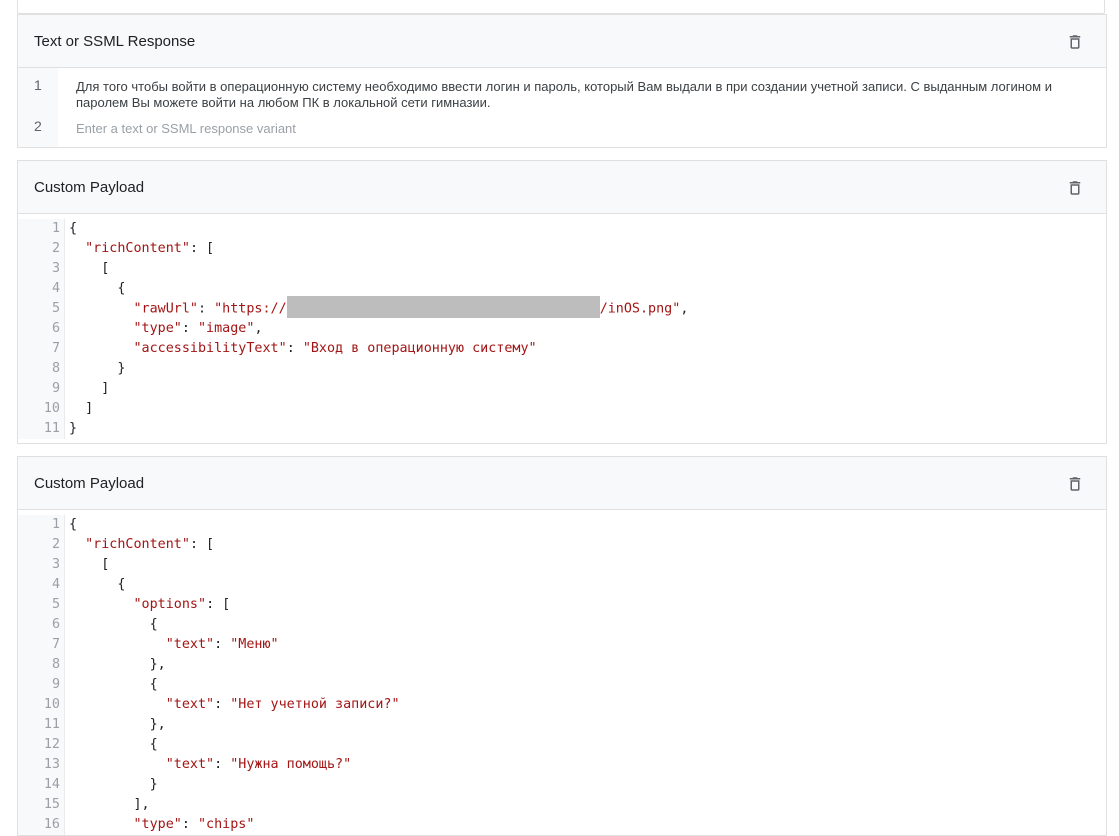 This screenshot has width=1119, height=836. What do you see at coordinates (562, 329) in the screenshot?
I see `code-line: 6 "type": "image",` at bounding box center [562, 329].